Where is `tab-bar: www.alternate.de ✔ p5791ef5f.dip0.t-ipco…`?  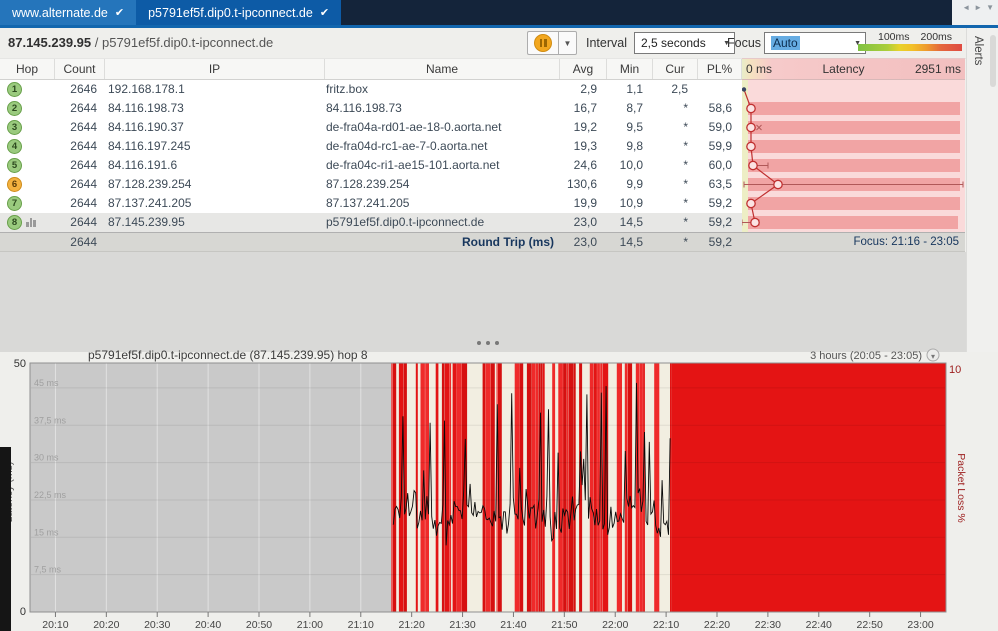 tab-bar: www.alternate.de ✔ p5791ef5f.dip0.t-ipco… is located at coordinates (476, 12).